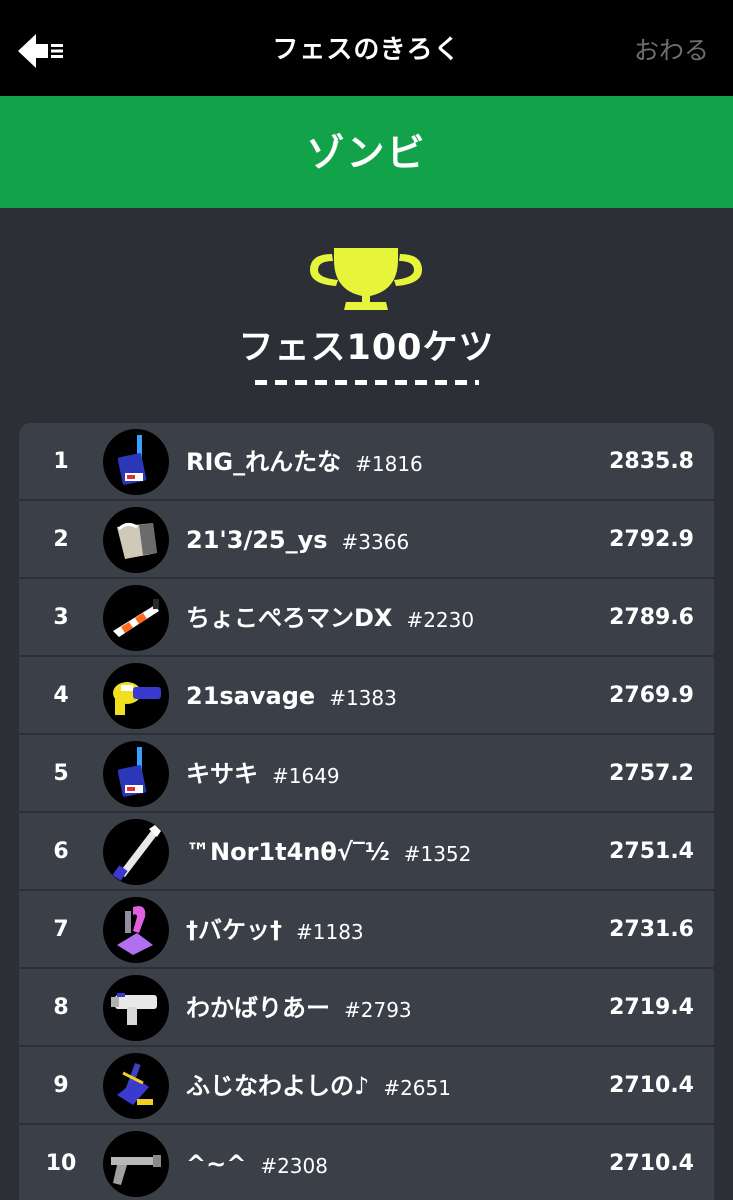 This screenshot has width=733, height=1200. Describe the element at coordinates (288, 852) in the screenshot. I see `player-name: ™Nor1t4nθ√‾½` at that location.